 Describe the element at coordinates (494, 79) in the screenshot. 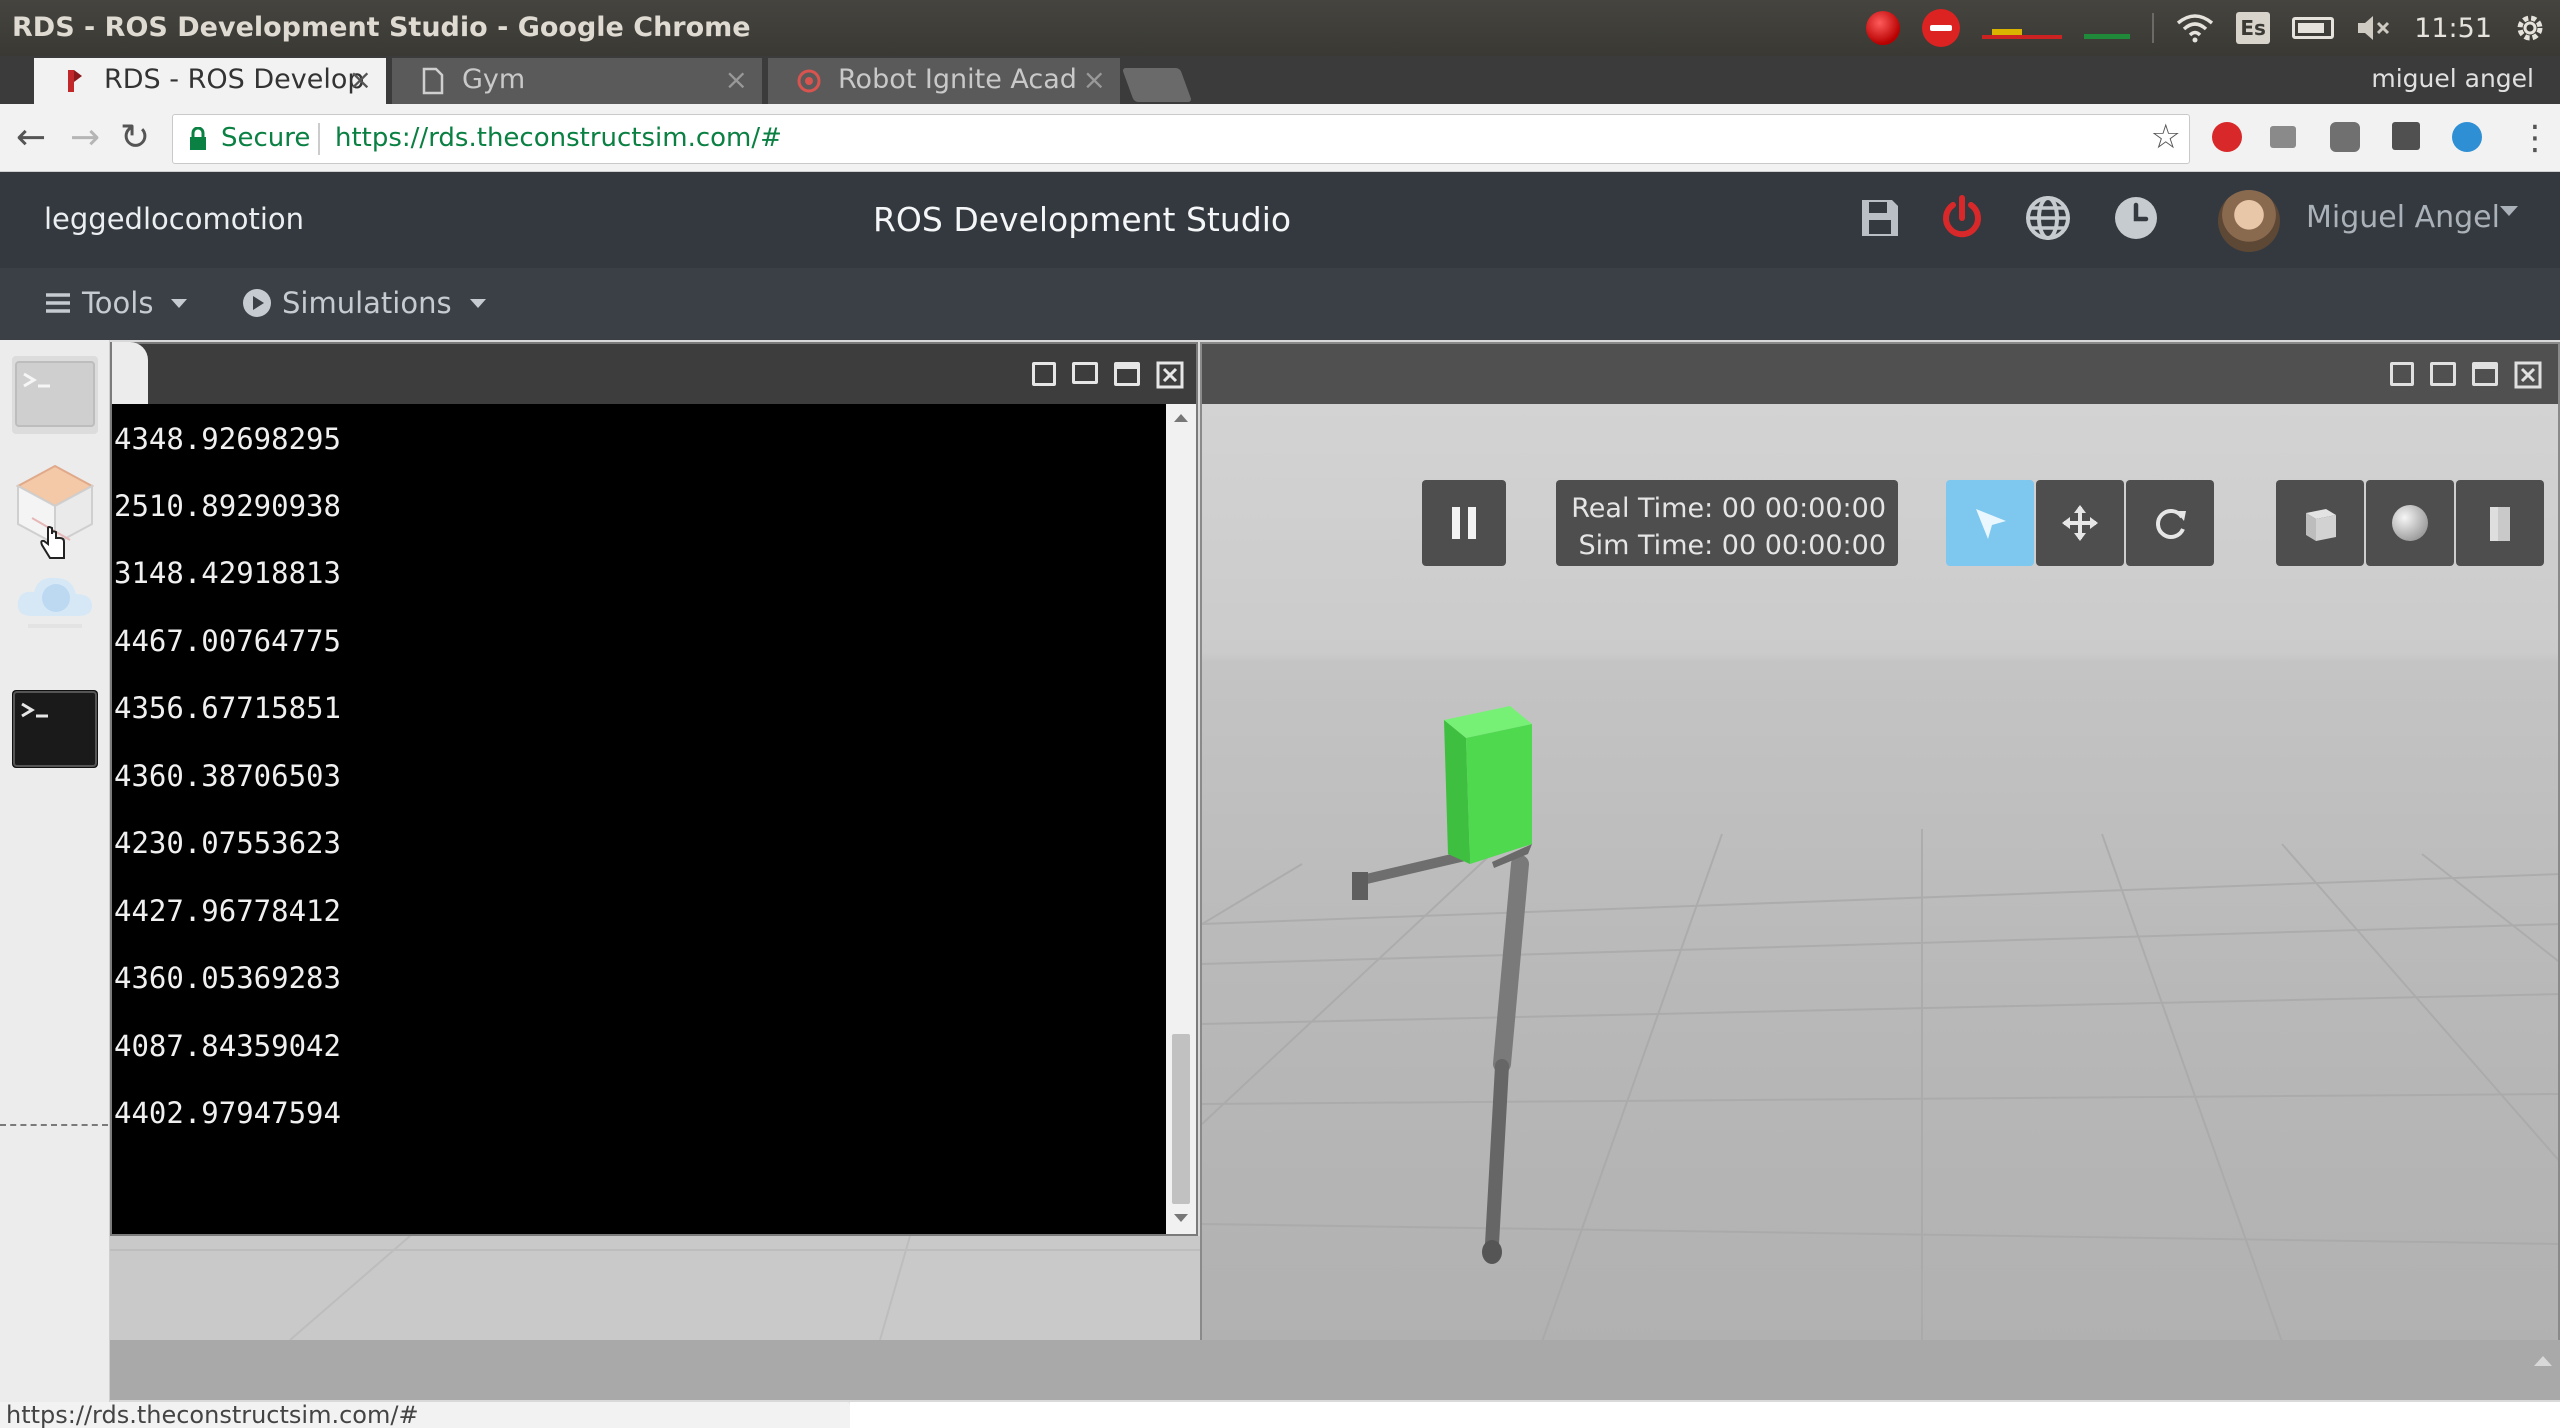

I see `tab-label: Gym` at that location.